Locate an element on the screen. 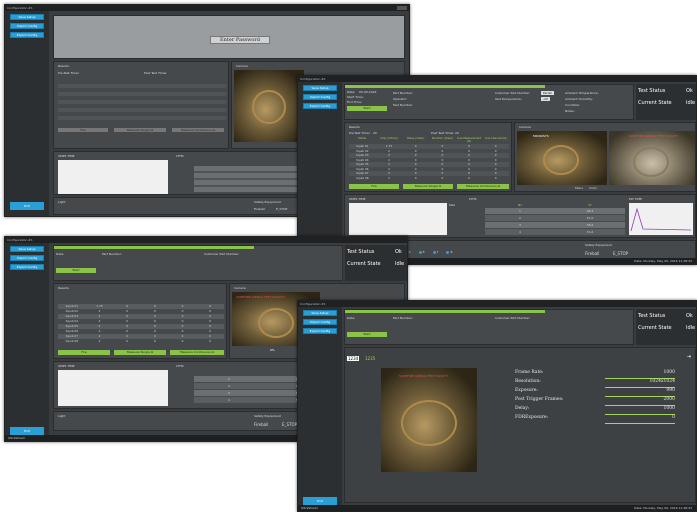 This screenshot has width=697, height=512. color-option: Color is located at coordinates (593, 188).